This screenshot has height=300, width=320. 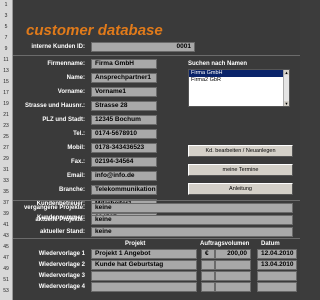 What do you see at coordinates (58, 47) in the screenshot?
I see `customer-id-label: interne Kunden ID:` at bounding box center [58, 47].